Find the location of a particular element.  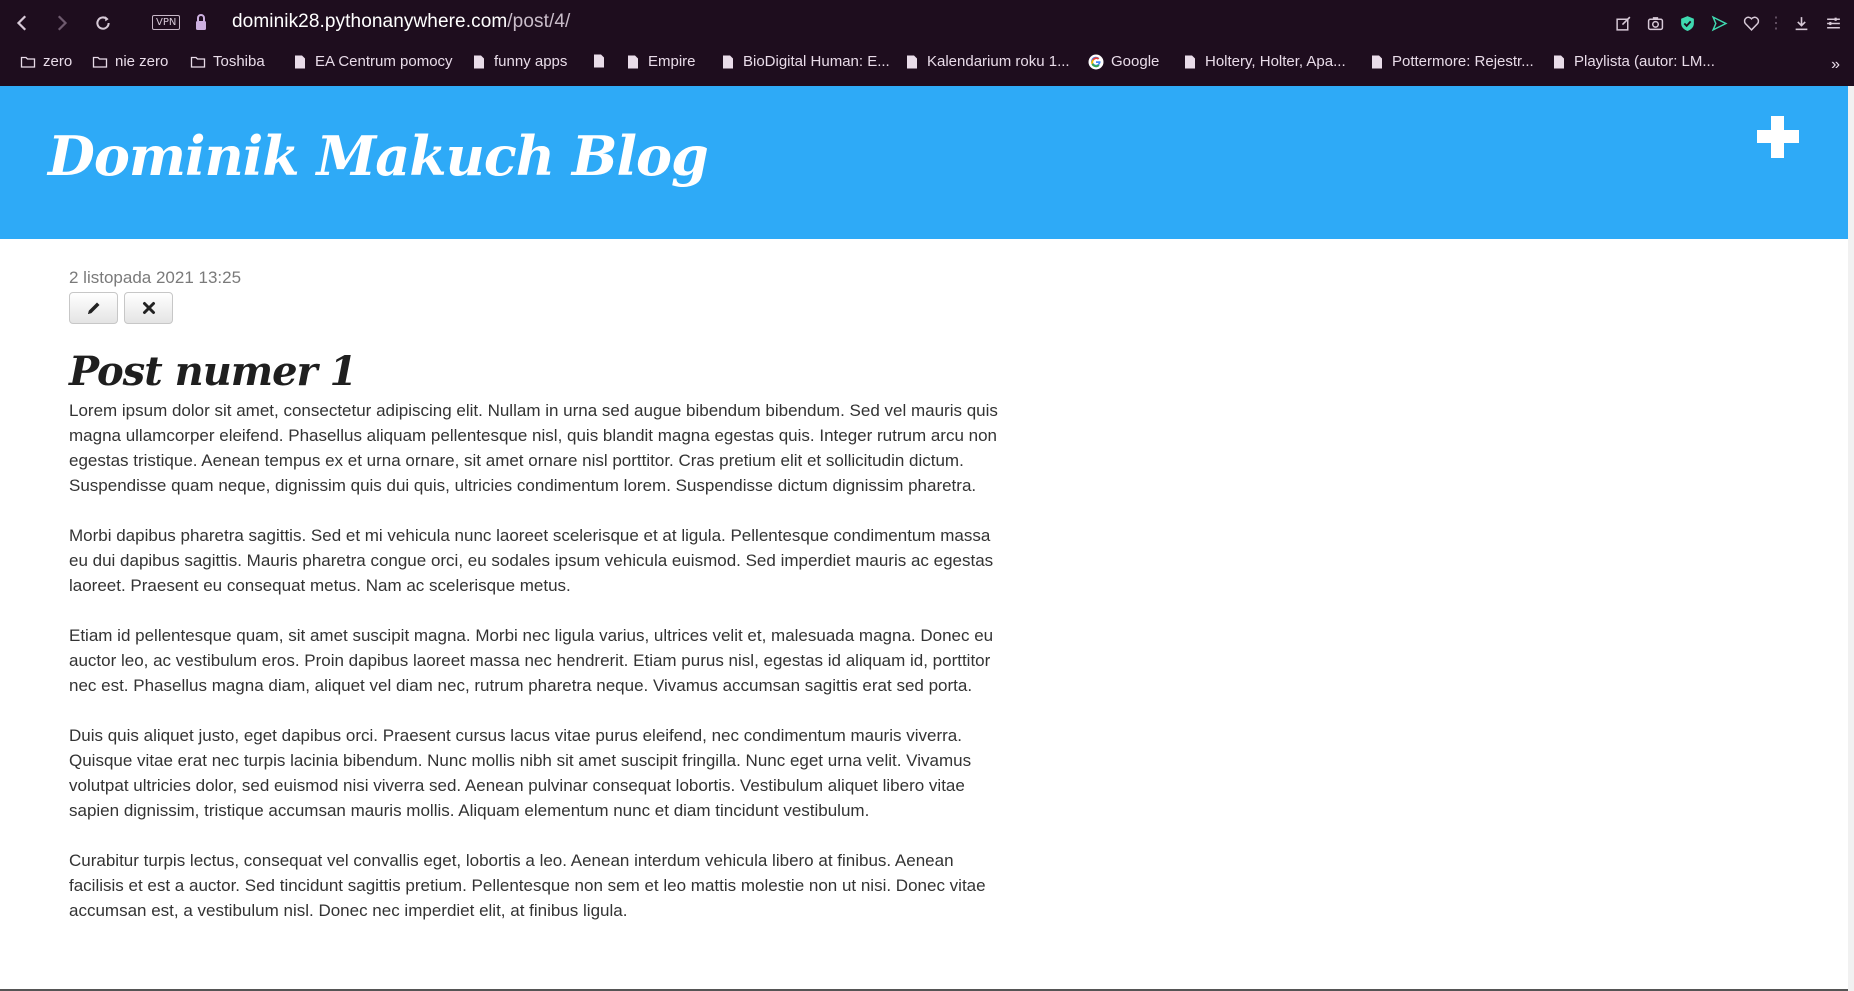

chevron-right-icon is located at coordinates (62, 23).